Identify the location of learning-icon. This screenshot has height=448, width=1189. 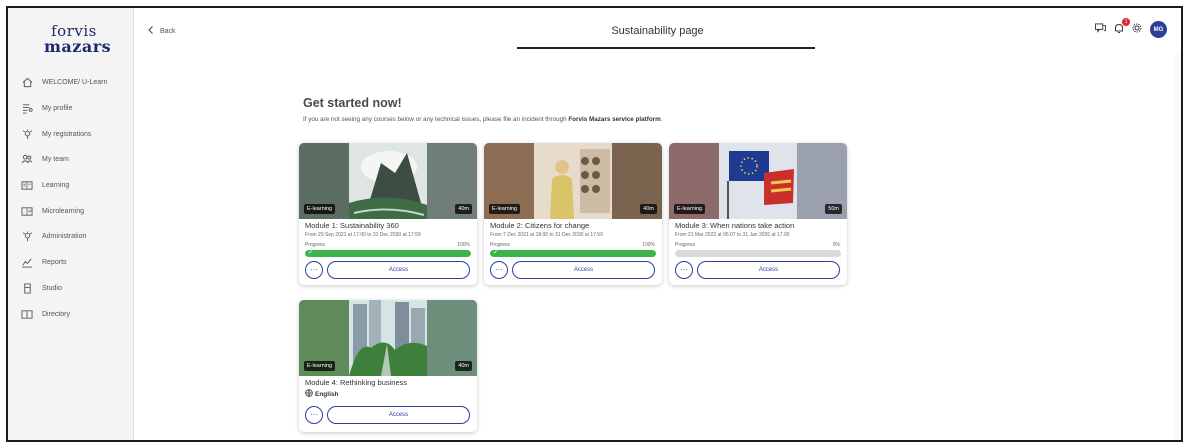
(27, 186).